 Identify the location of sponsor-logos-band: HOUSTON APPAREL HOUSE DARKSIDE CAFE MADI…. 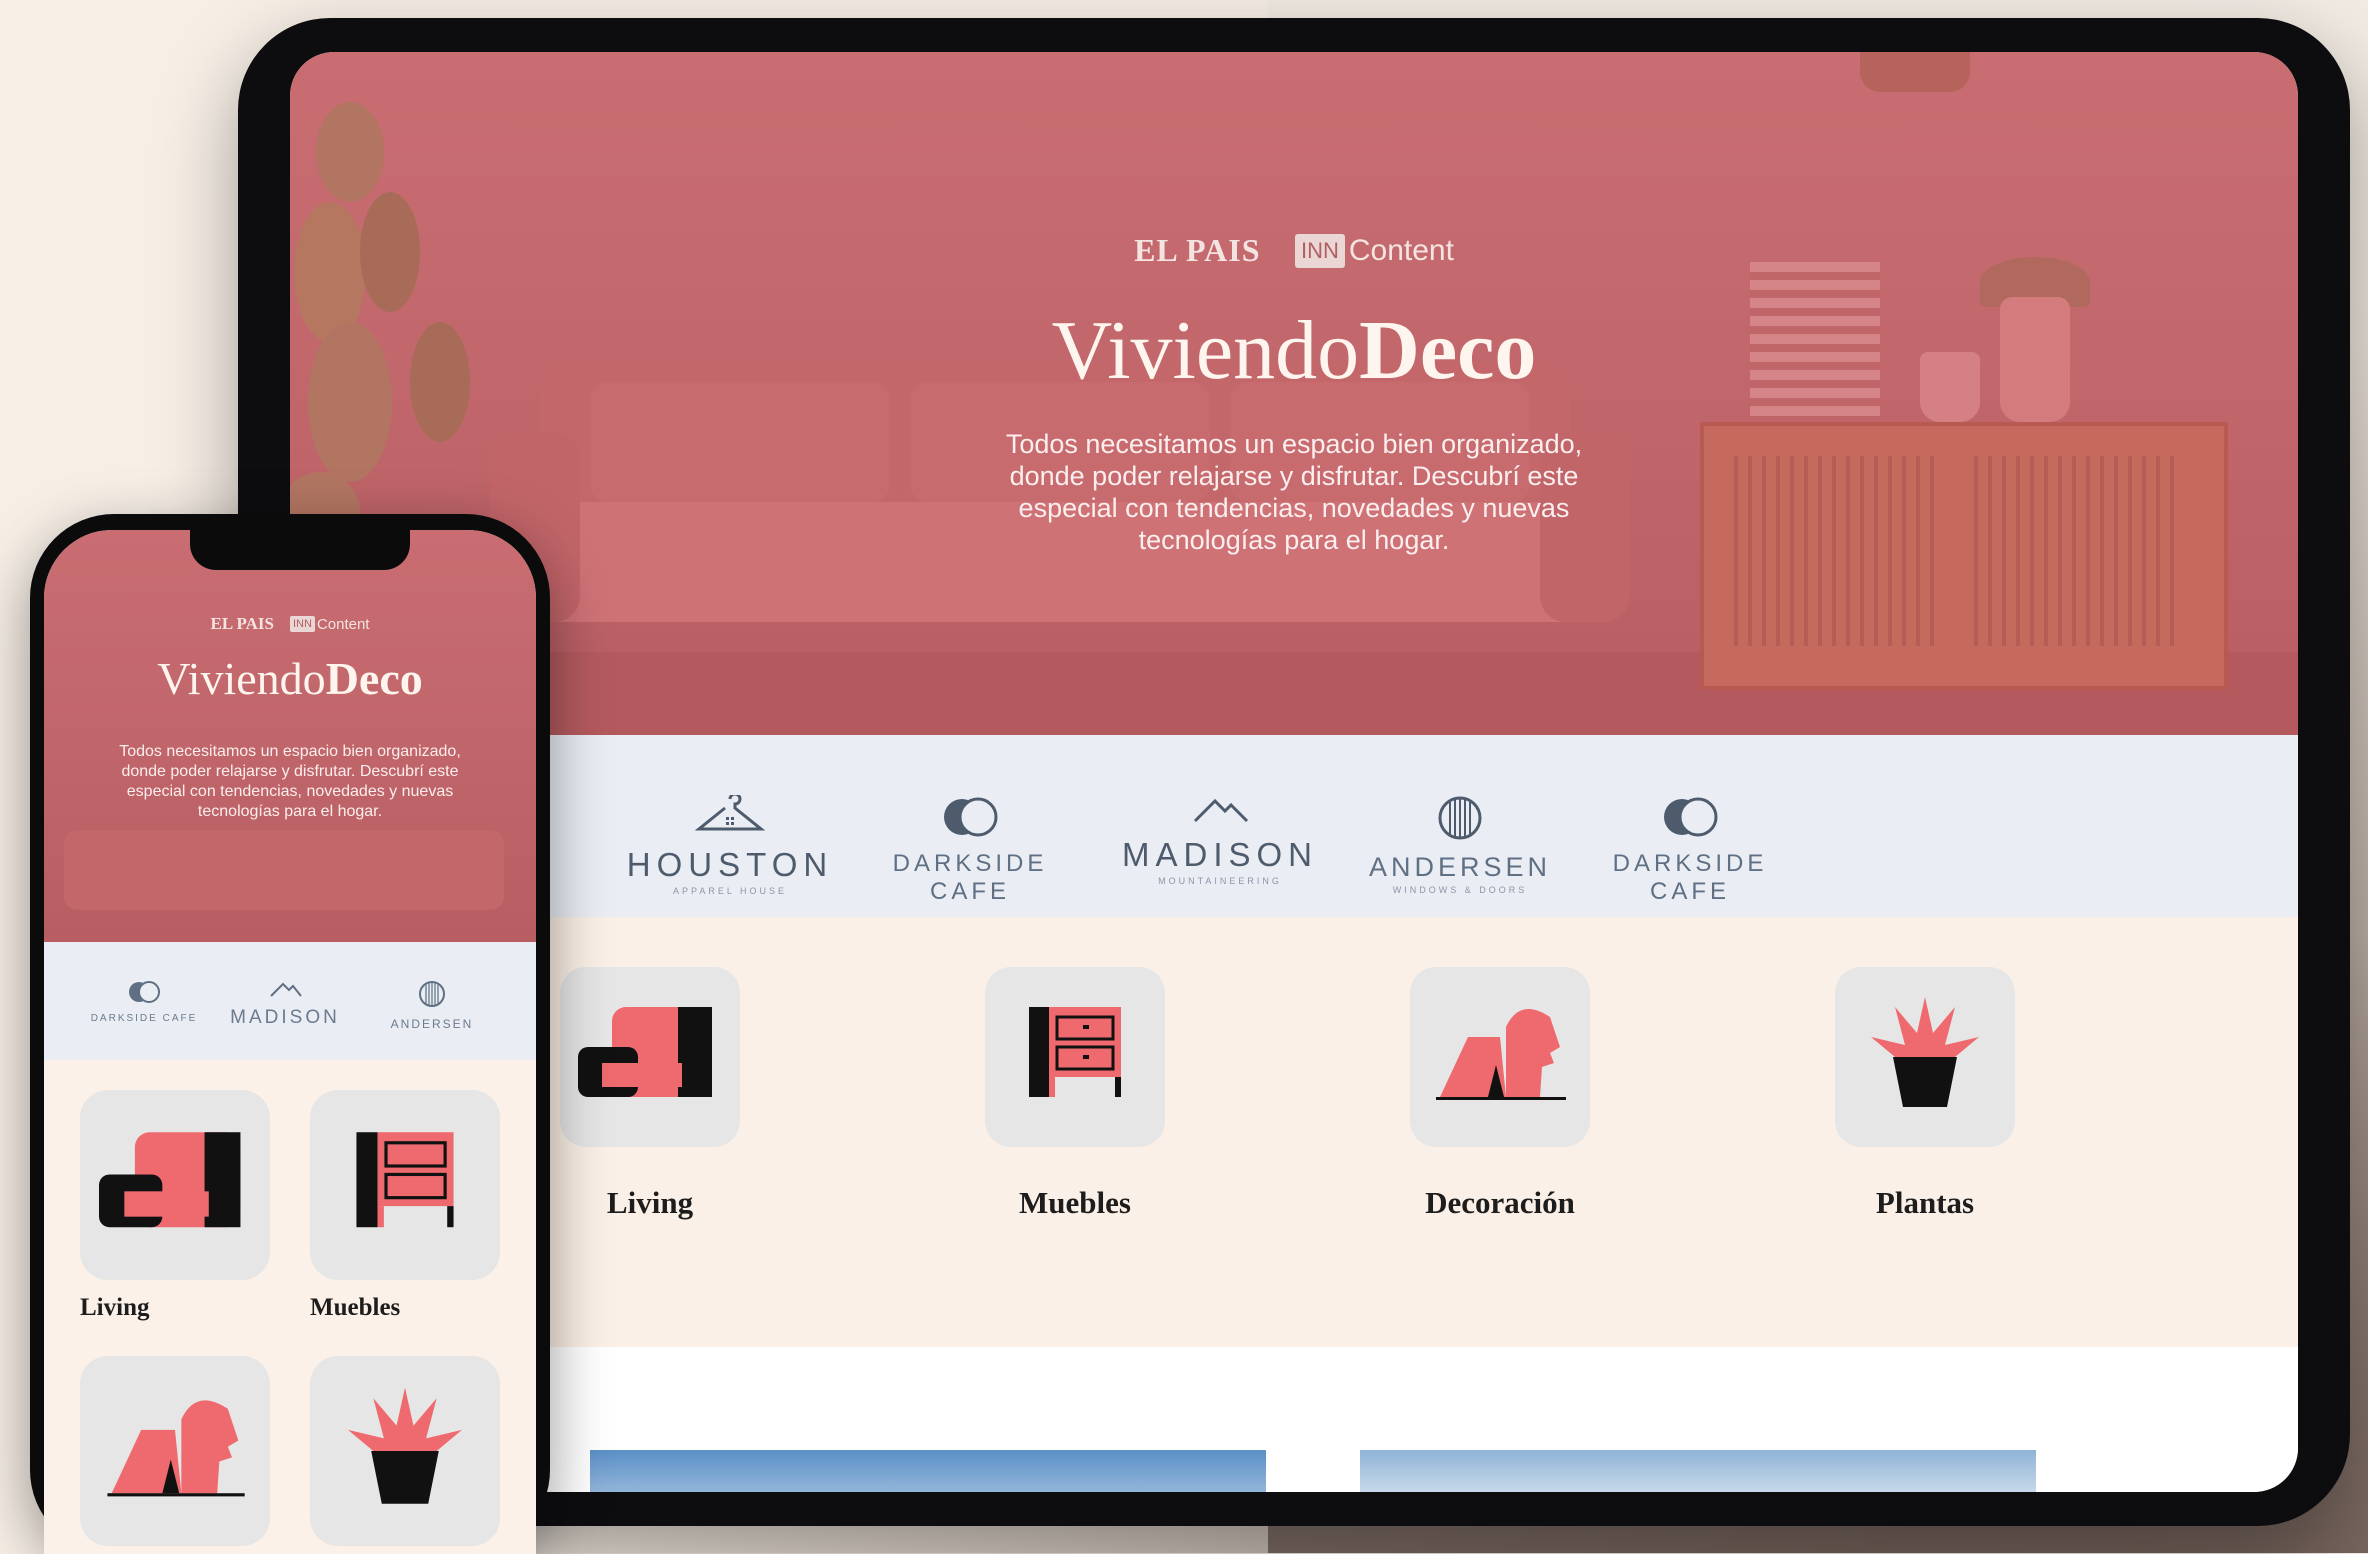
(1294, 826).